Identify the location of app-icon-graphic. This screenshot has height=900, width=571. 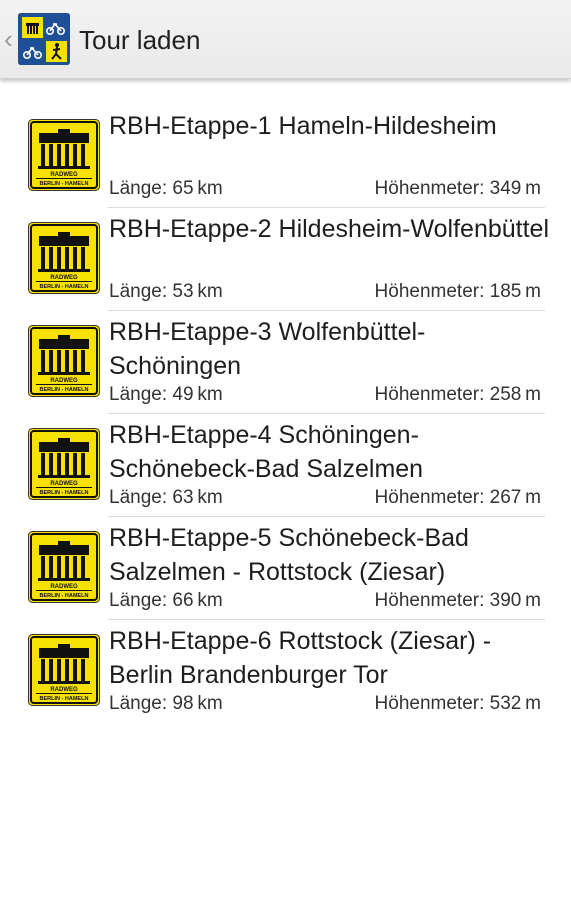
(44, 39).